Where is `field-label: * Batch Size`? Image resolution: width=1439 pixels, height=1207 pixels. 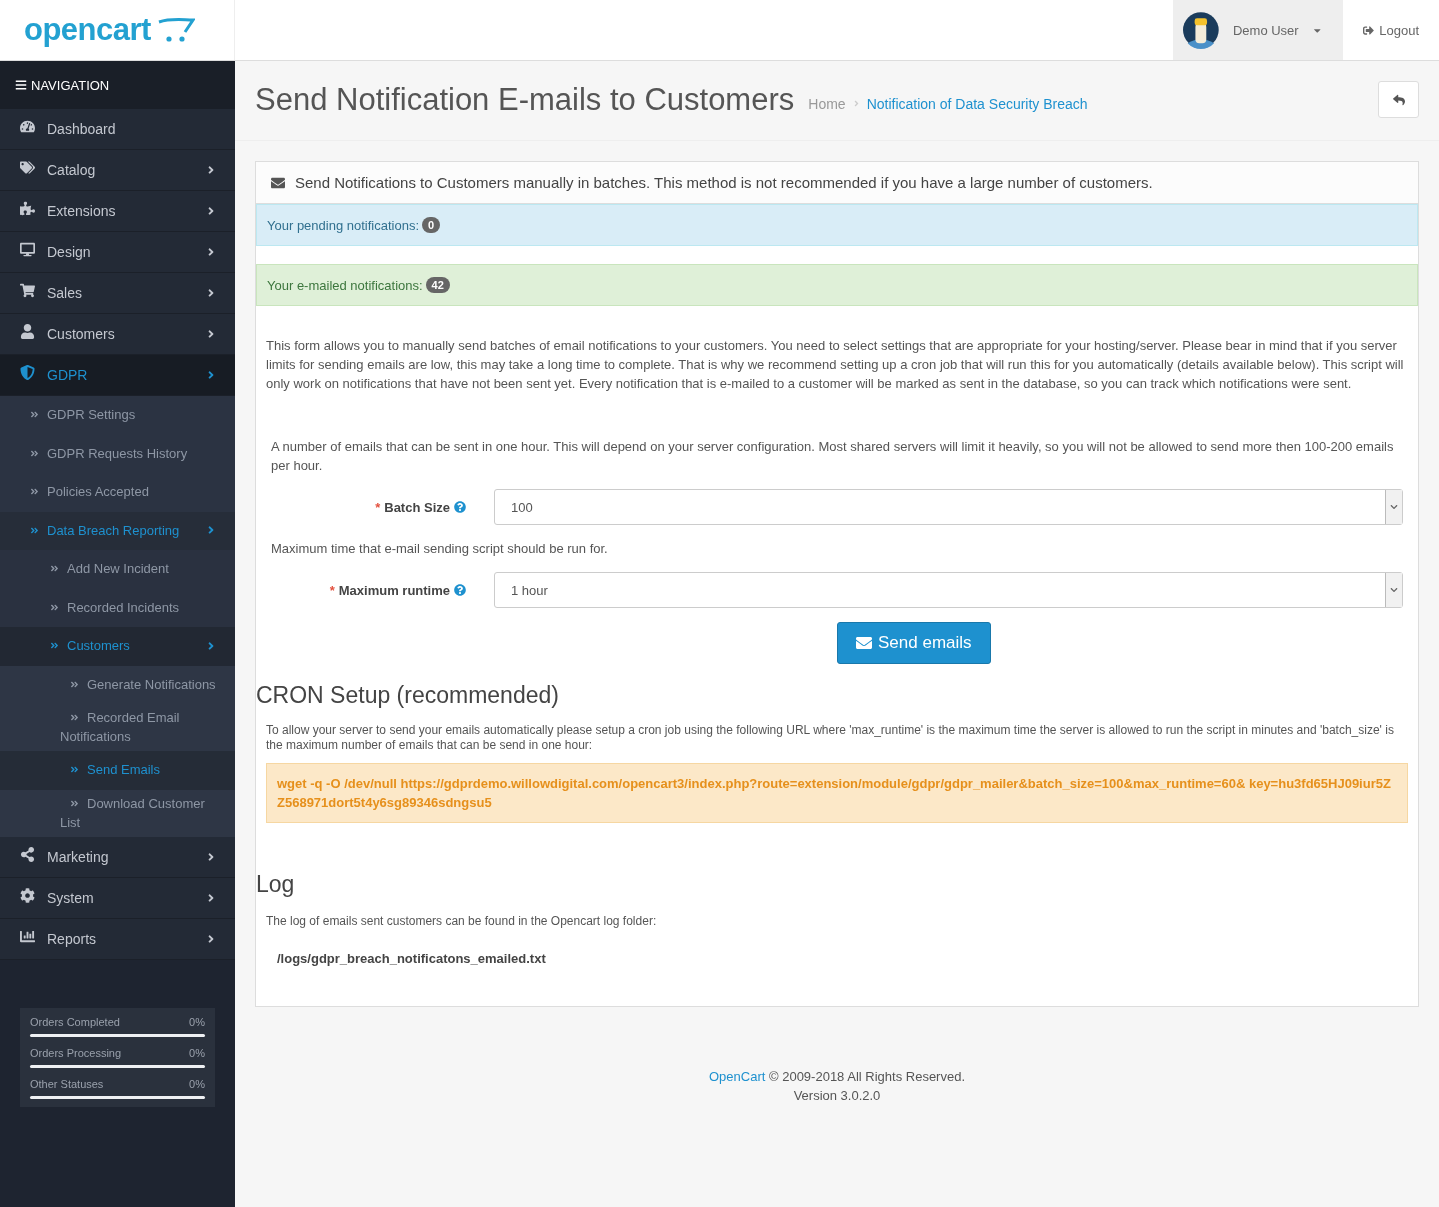 field-label: * Batch Size is located at coordinates (361, 507).